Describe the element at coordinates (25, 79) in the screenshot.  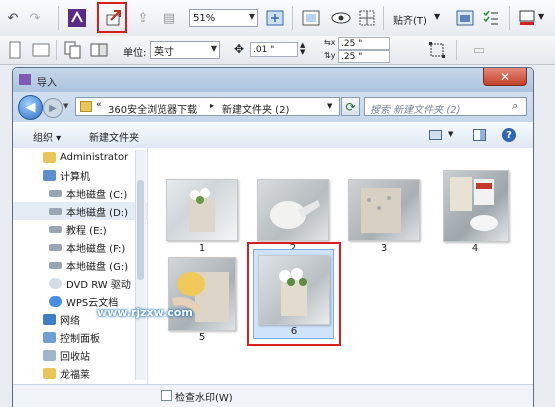
I see `import-dialog-icon` at that location.